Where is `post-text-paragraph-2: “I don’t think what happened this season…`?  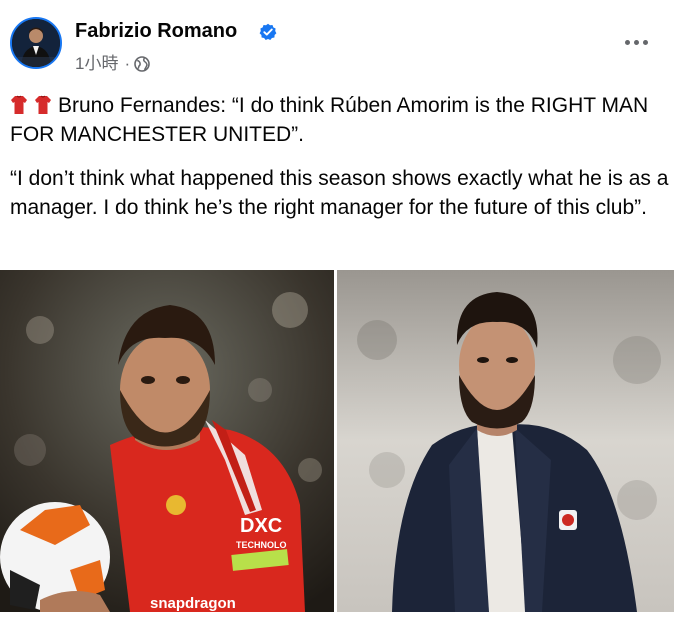 post-text-paragraph-2: “I don’t think what happened this season… is located at coordinates (339, 193).